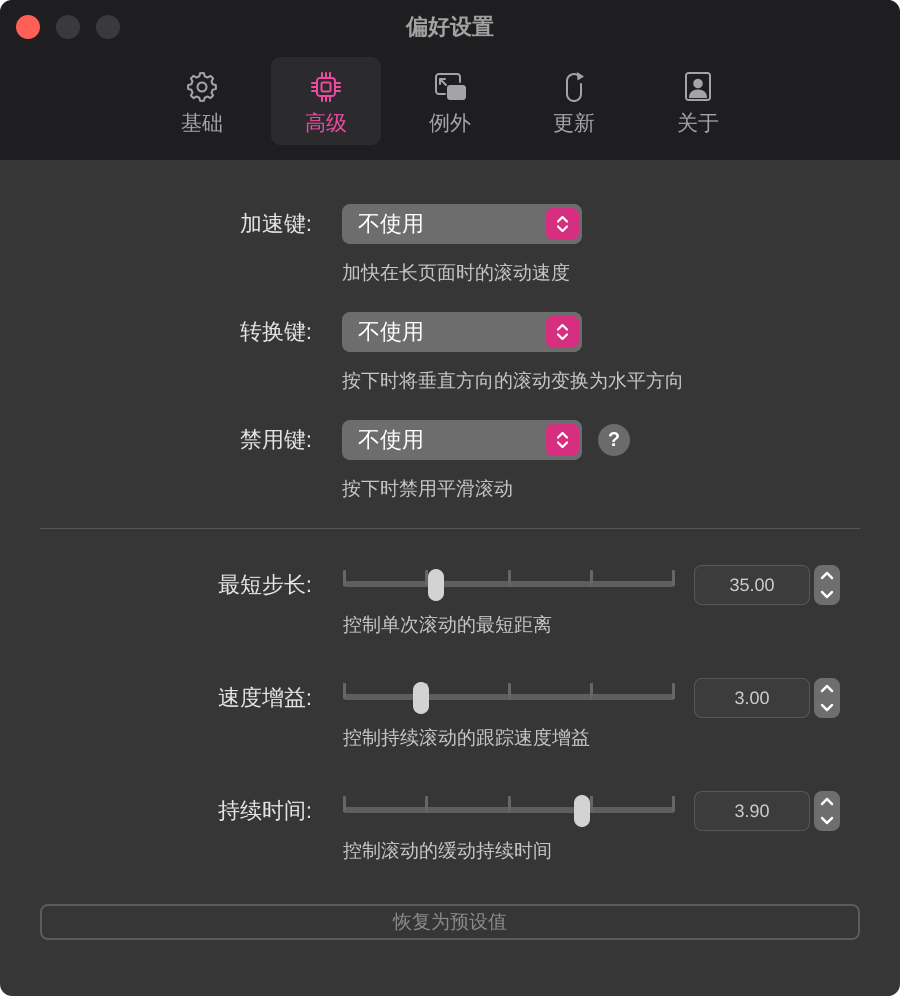 Image resolution: width=900 pixels, height=996 pixels. What do you see at coordinates (614, 440) in the screenshot?
I see `help-button: ?` at bounding box center [614, 440].